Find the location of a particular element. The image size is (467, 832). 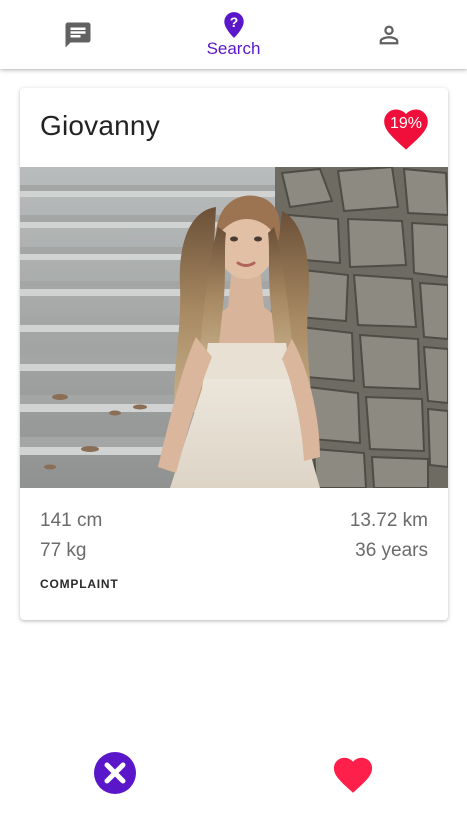

tab-search: ? Search is located at coordinates (234, 34).